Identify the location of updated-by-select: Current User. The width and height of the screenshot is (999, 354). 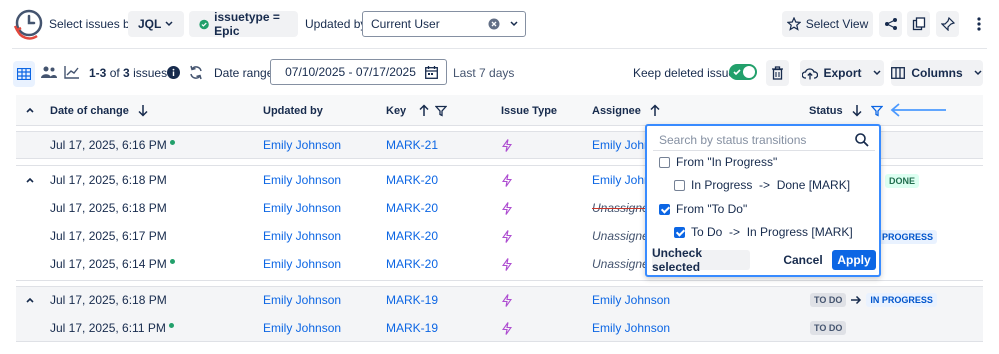
(444, 24).